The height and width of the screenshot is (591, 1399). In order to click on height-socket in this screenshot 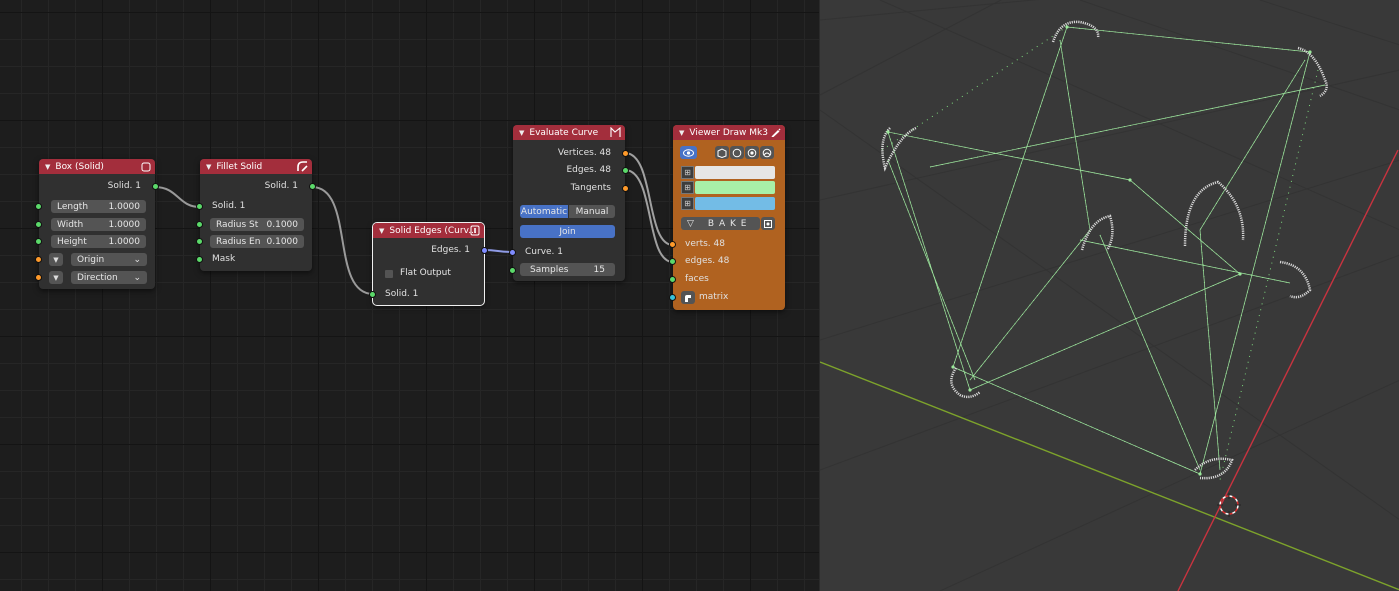, I will do `click(38, 241)`.